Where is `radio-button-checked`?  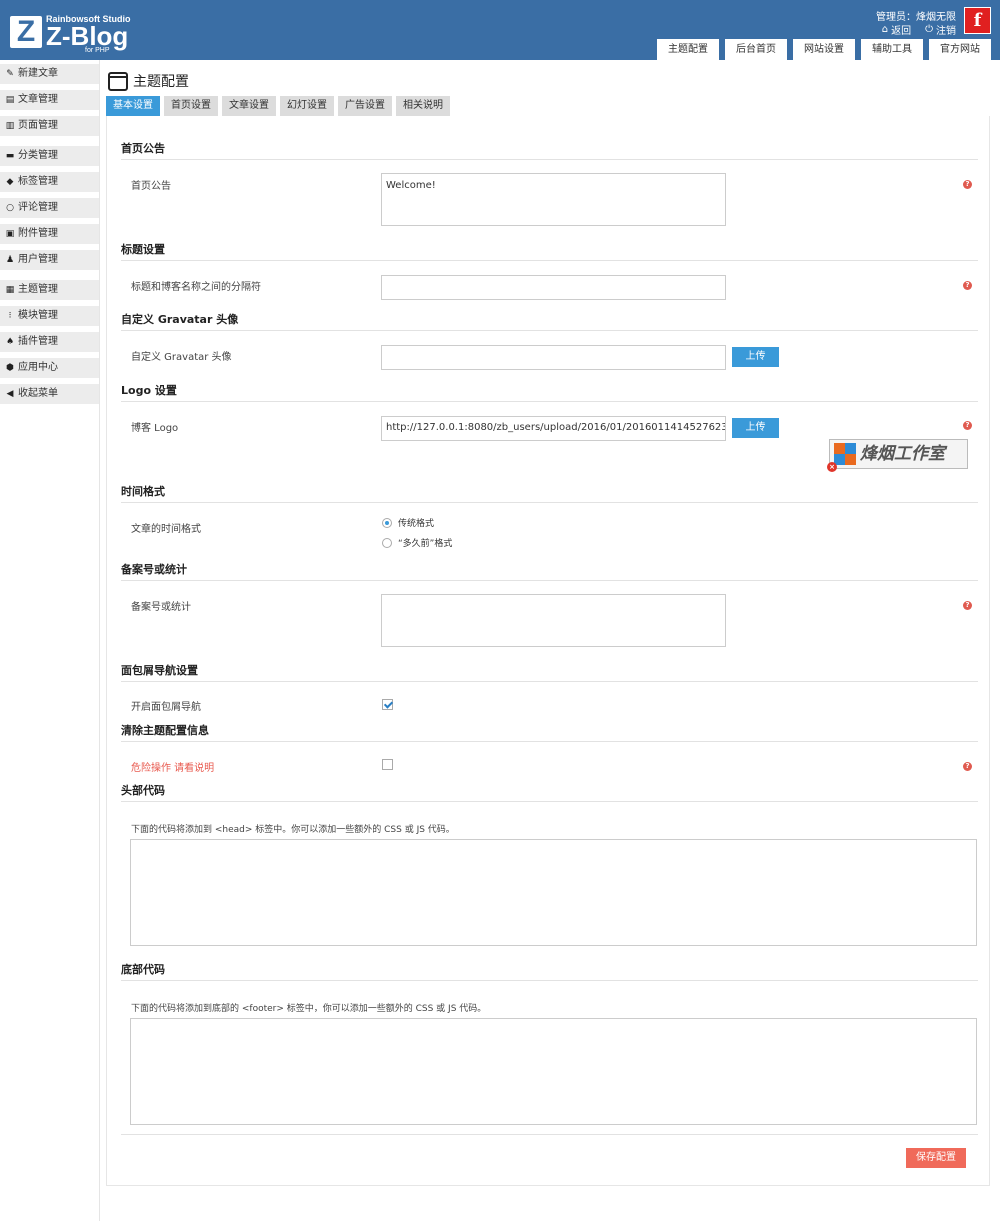
radio-button-checked is located at coordinates (387, 522).